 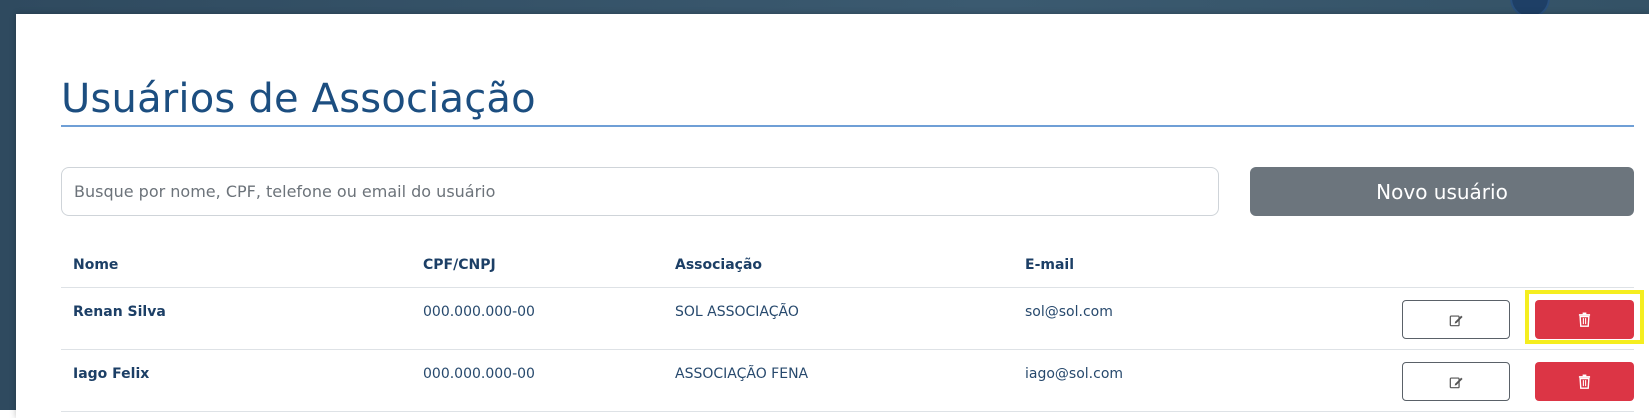 What do you see at coordinates (838, 318) in the screenshot?
I see `user-association: SOL ASSOCIAÇÃO` at bounding box center [838, 318].